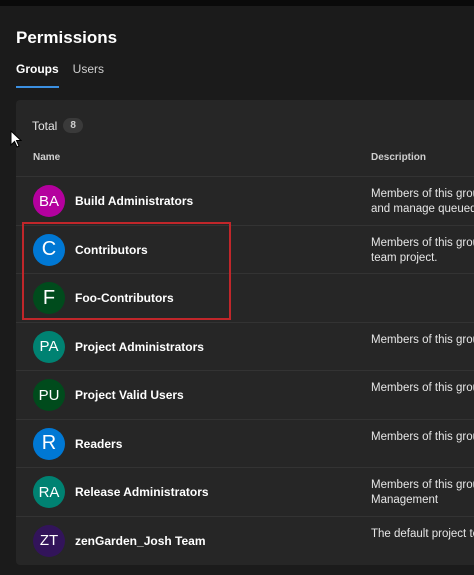 This screenshot has width=474, height=575. I want to click on table-row: F Foo-Contributors, so click(245, 297).